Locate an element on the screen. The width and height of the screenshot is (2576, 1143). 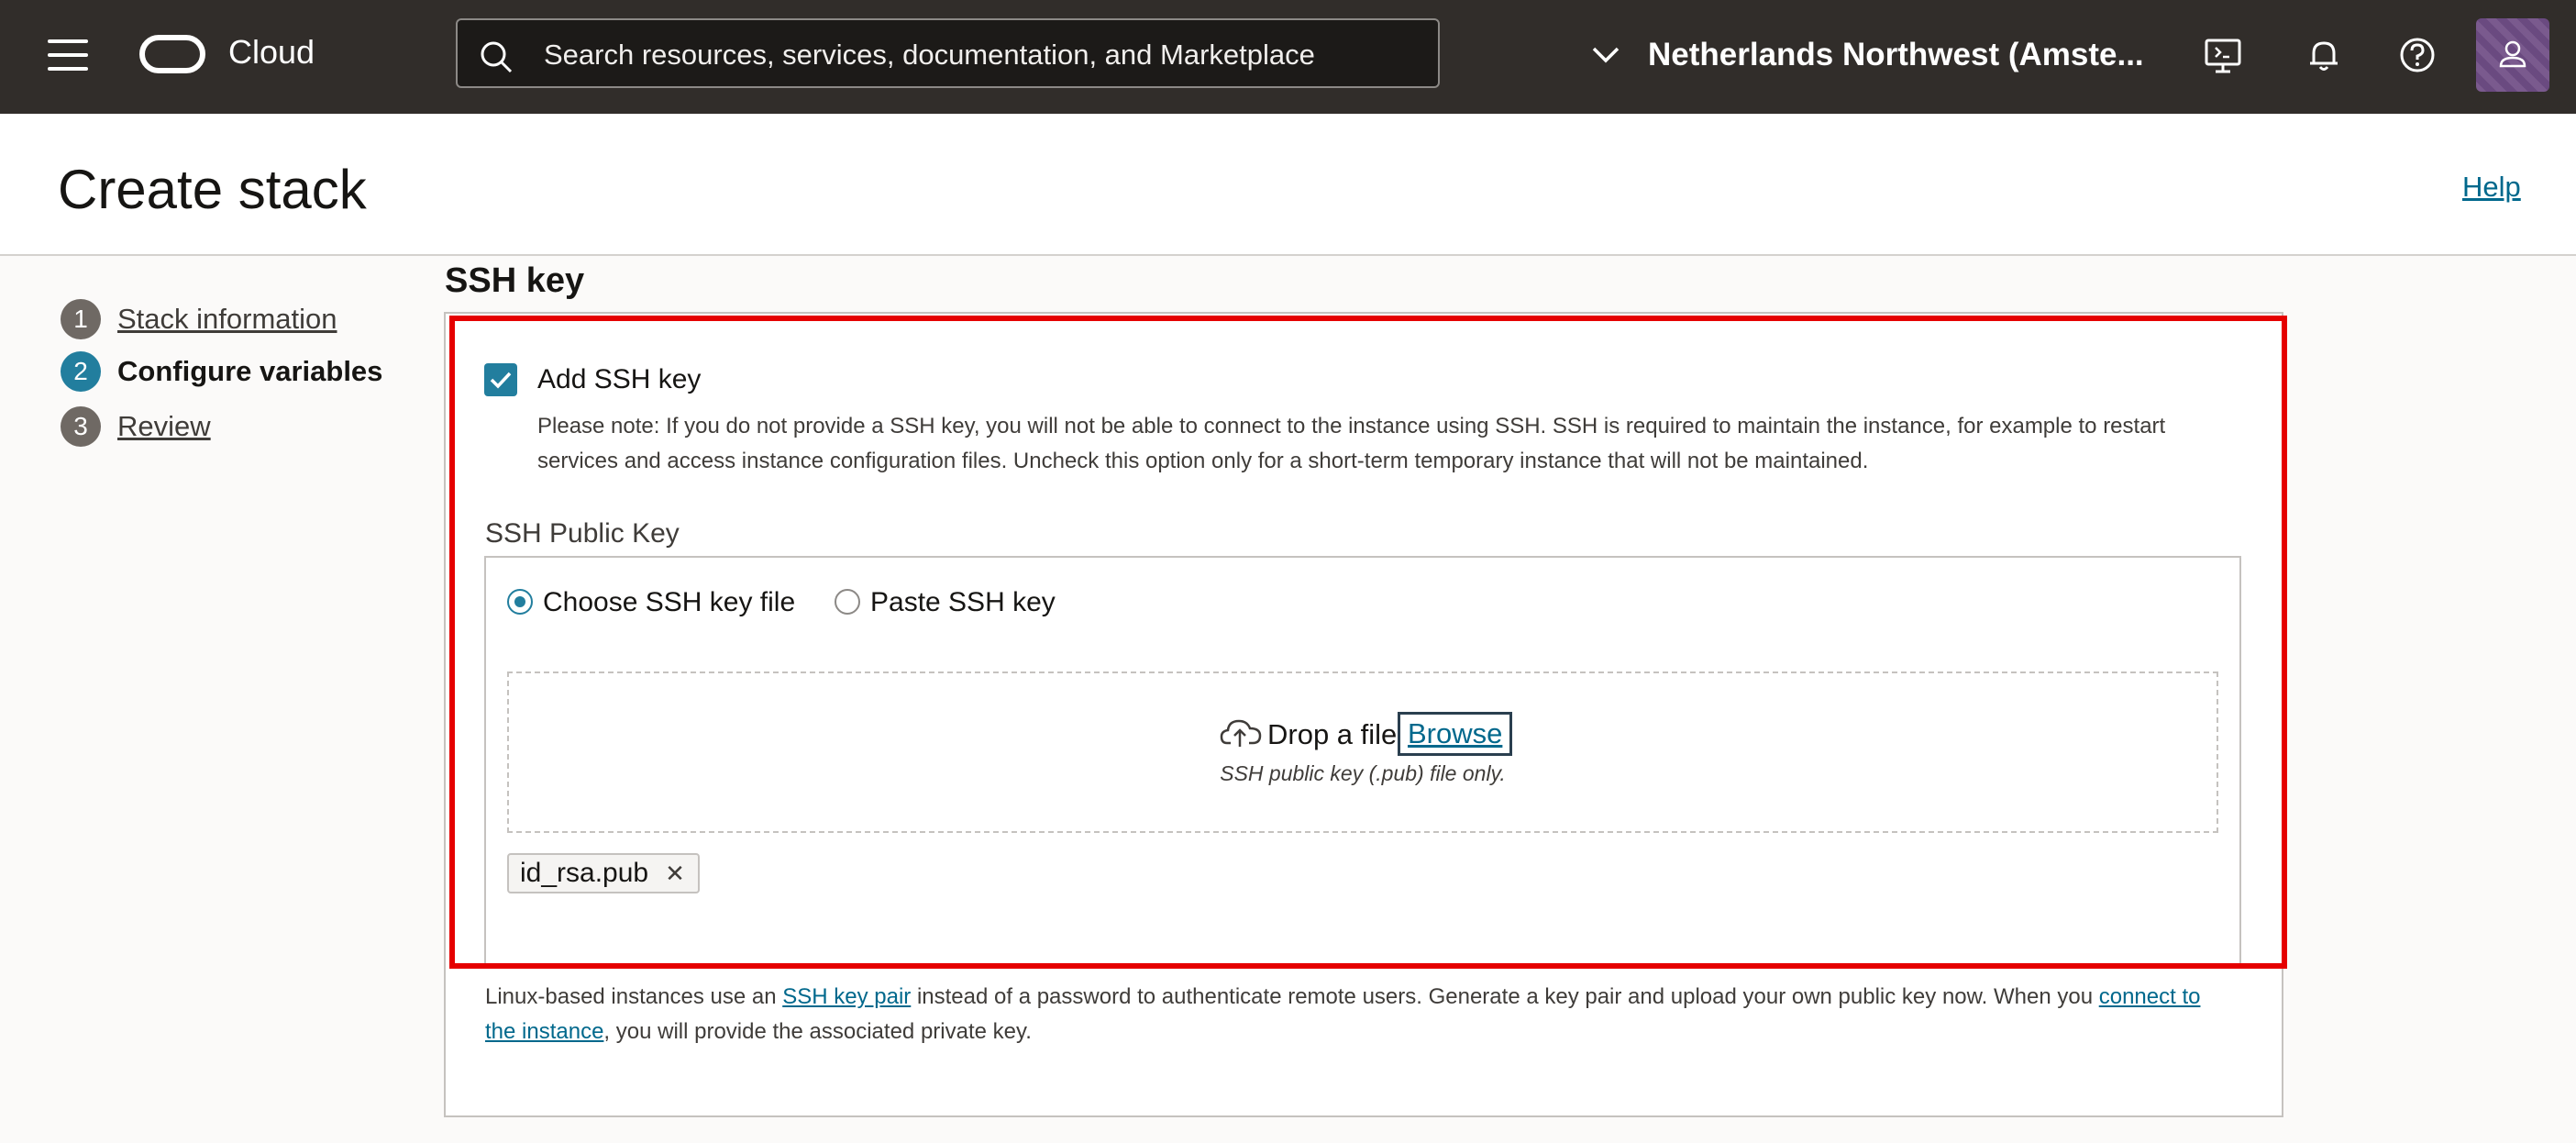
bell-icon is located at coordinates (2324, 55).